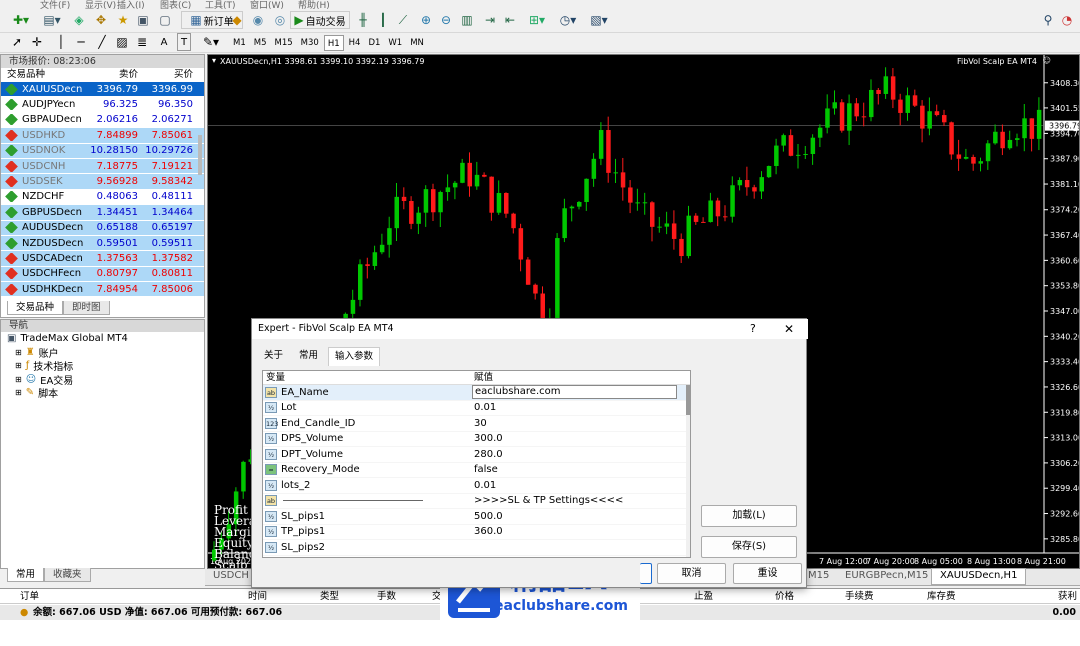 This screenshot has height=646, width=1080. What do you see at coordinates (568, 20) in the screenshot?
I see `periods-icon: ◷▾` at bounding box center [568, 20].